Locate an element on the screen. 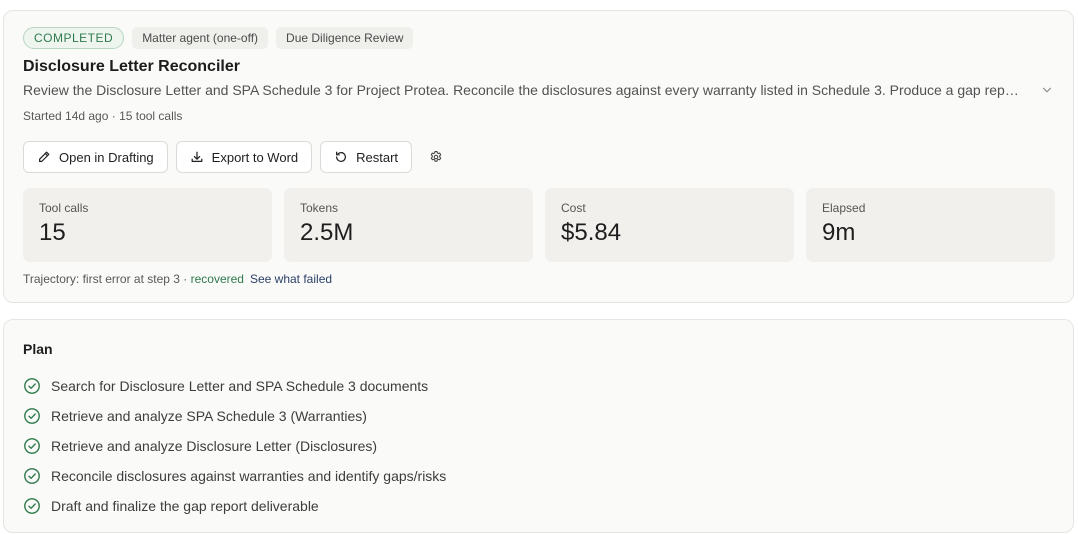 The width and height of the screenshot is (1078, 534). stat-cost: Cost $5.84 is located at coordinates (669, 225).